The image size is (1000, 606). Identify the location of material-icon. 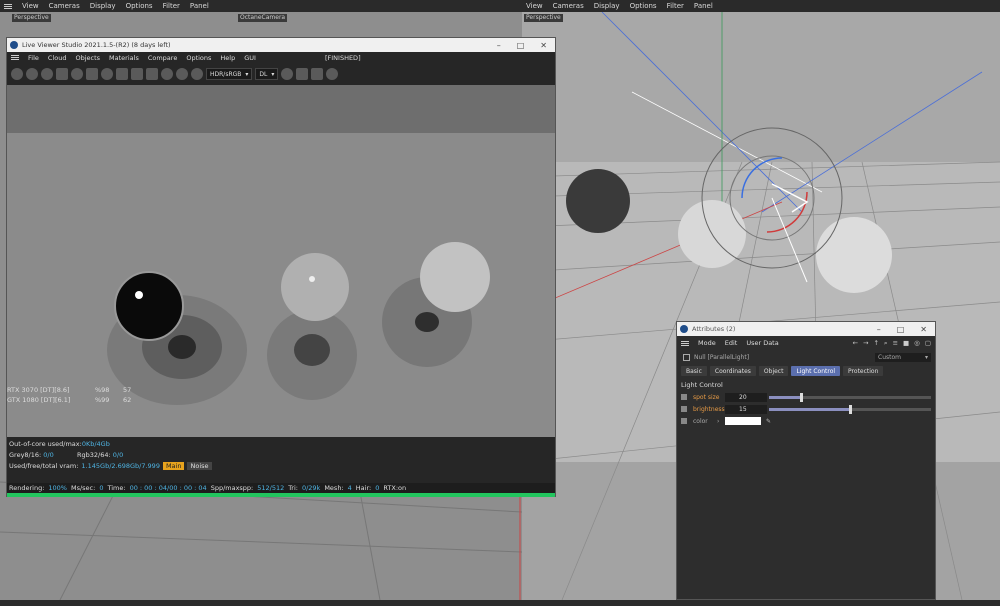
(197, 74).